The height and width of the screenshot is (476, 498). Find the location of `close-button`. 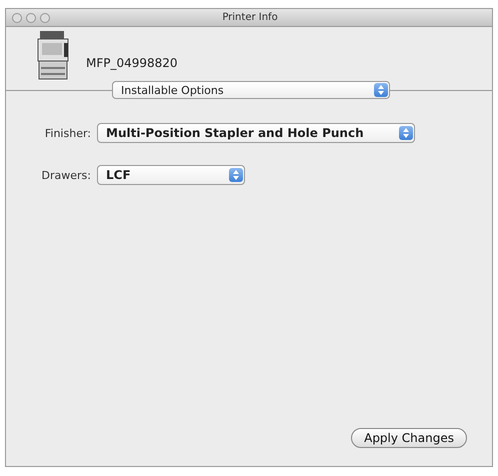

close-button is located at coordinates (17, 17).